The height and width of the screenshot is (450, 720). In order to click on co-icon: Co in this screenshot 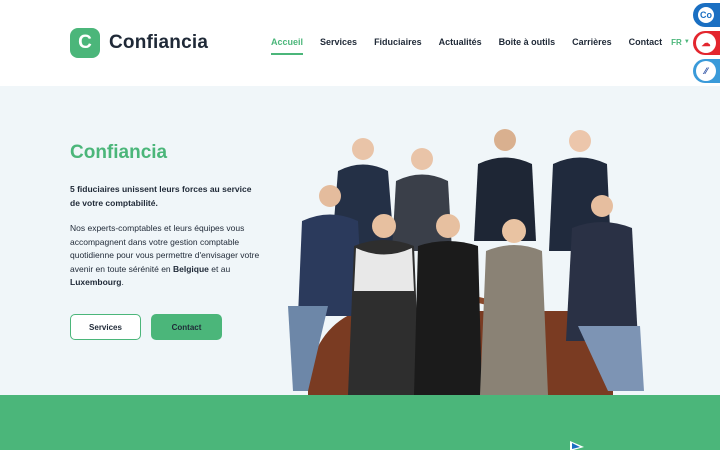, I will do `click(706, 15)`.